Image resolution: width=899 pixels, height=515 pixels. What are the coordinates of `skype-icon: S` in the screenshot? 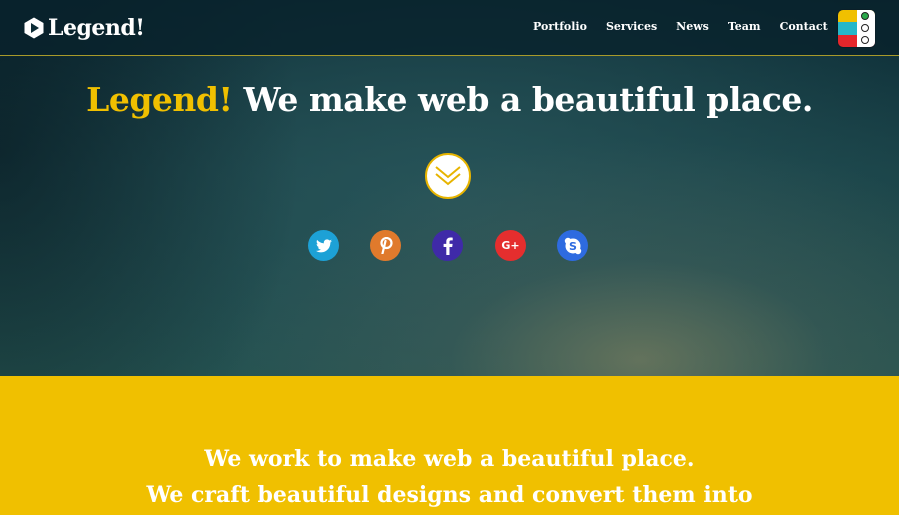 It's located at (572, 245).